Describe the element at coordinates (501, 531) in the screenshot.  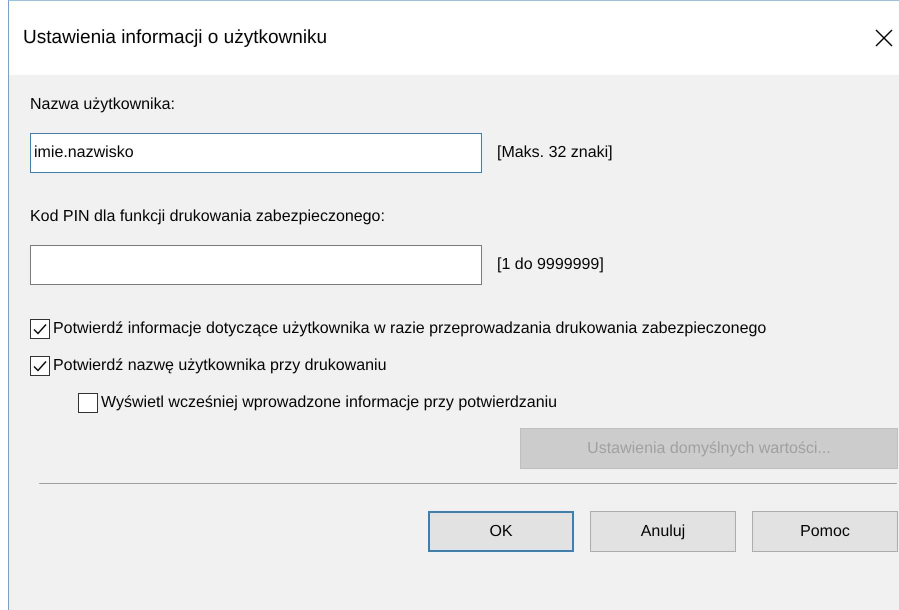
I see `dialog-button: OK` at that location.